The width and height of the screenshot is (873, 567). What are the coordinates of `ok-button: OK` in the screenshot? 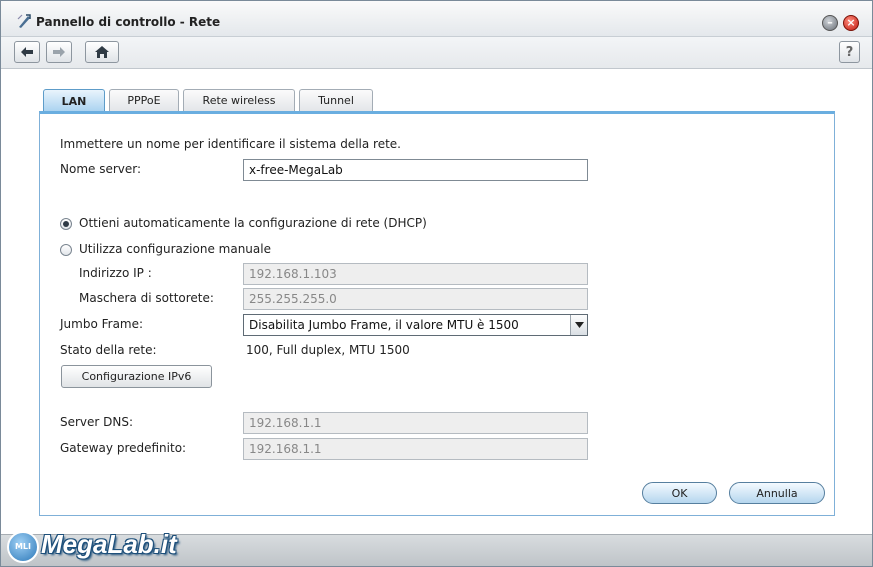 It's located at (679, 493).